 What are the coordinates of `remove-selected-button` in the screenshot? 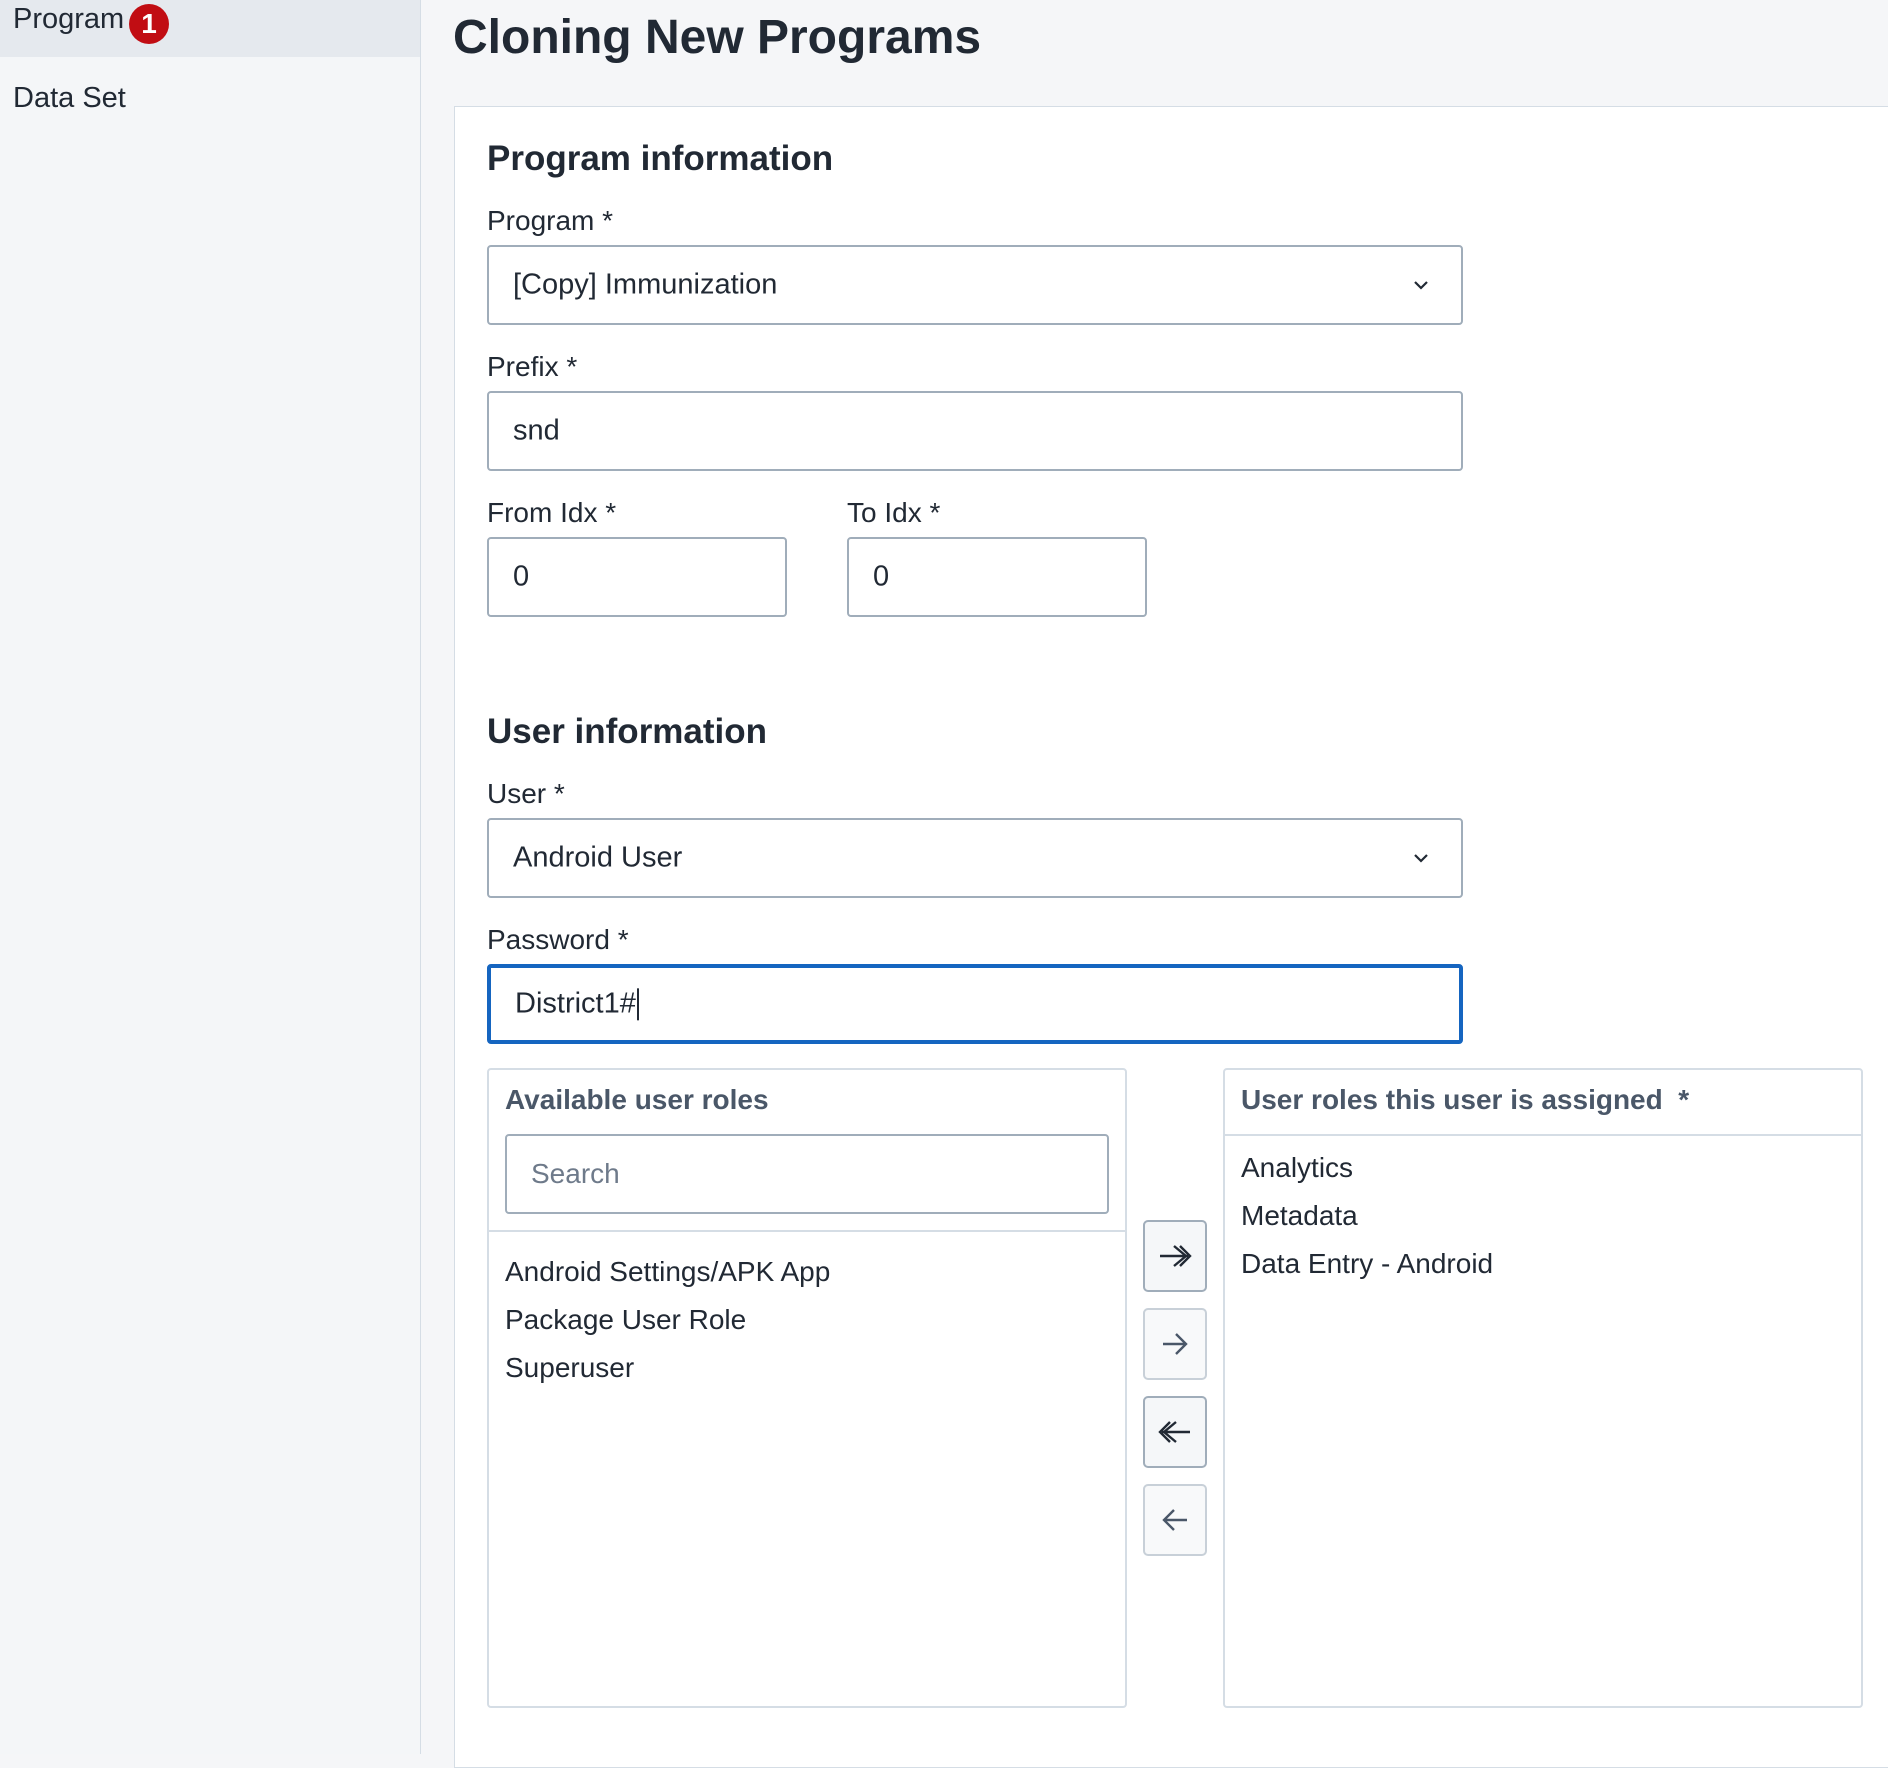 It's located at (1175, 1520).